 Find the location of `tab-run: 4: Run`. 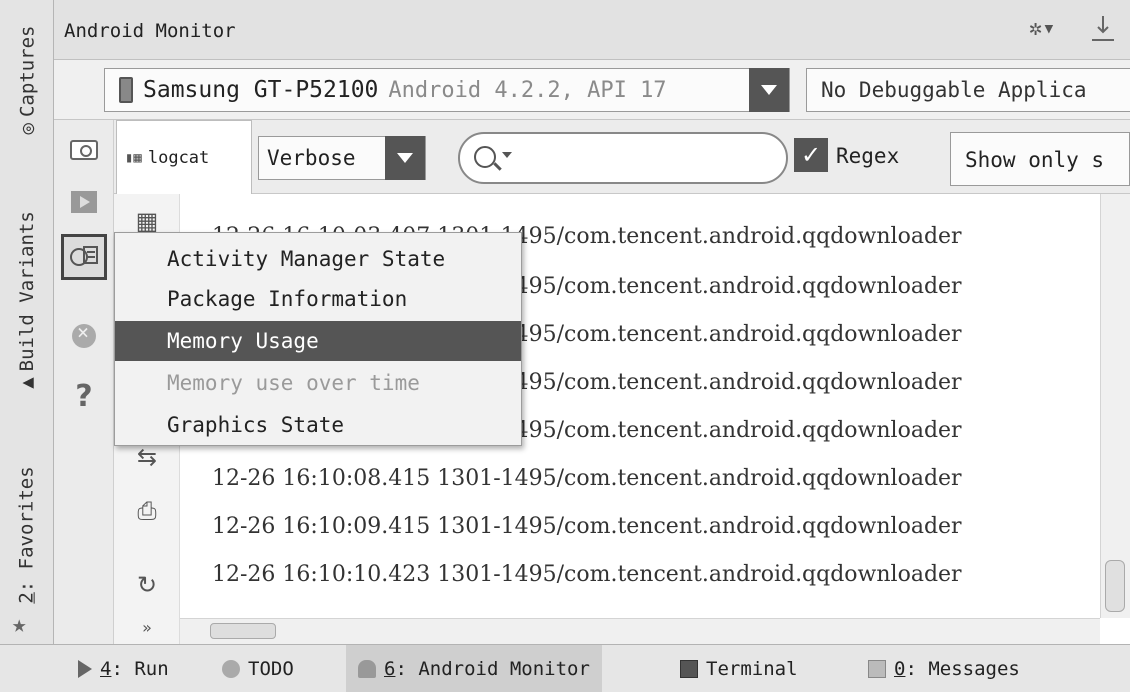

tab-run: 4: Run is located at coordinates (123, 668).